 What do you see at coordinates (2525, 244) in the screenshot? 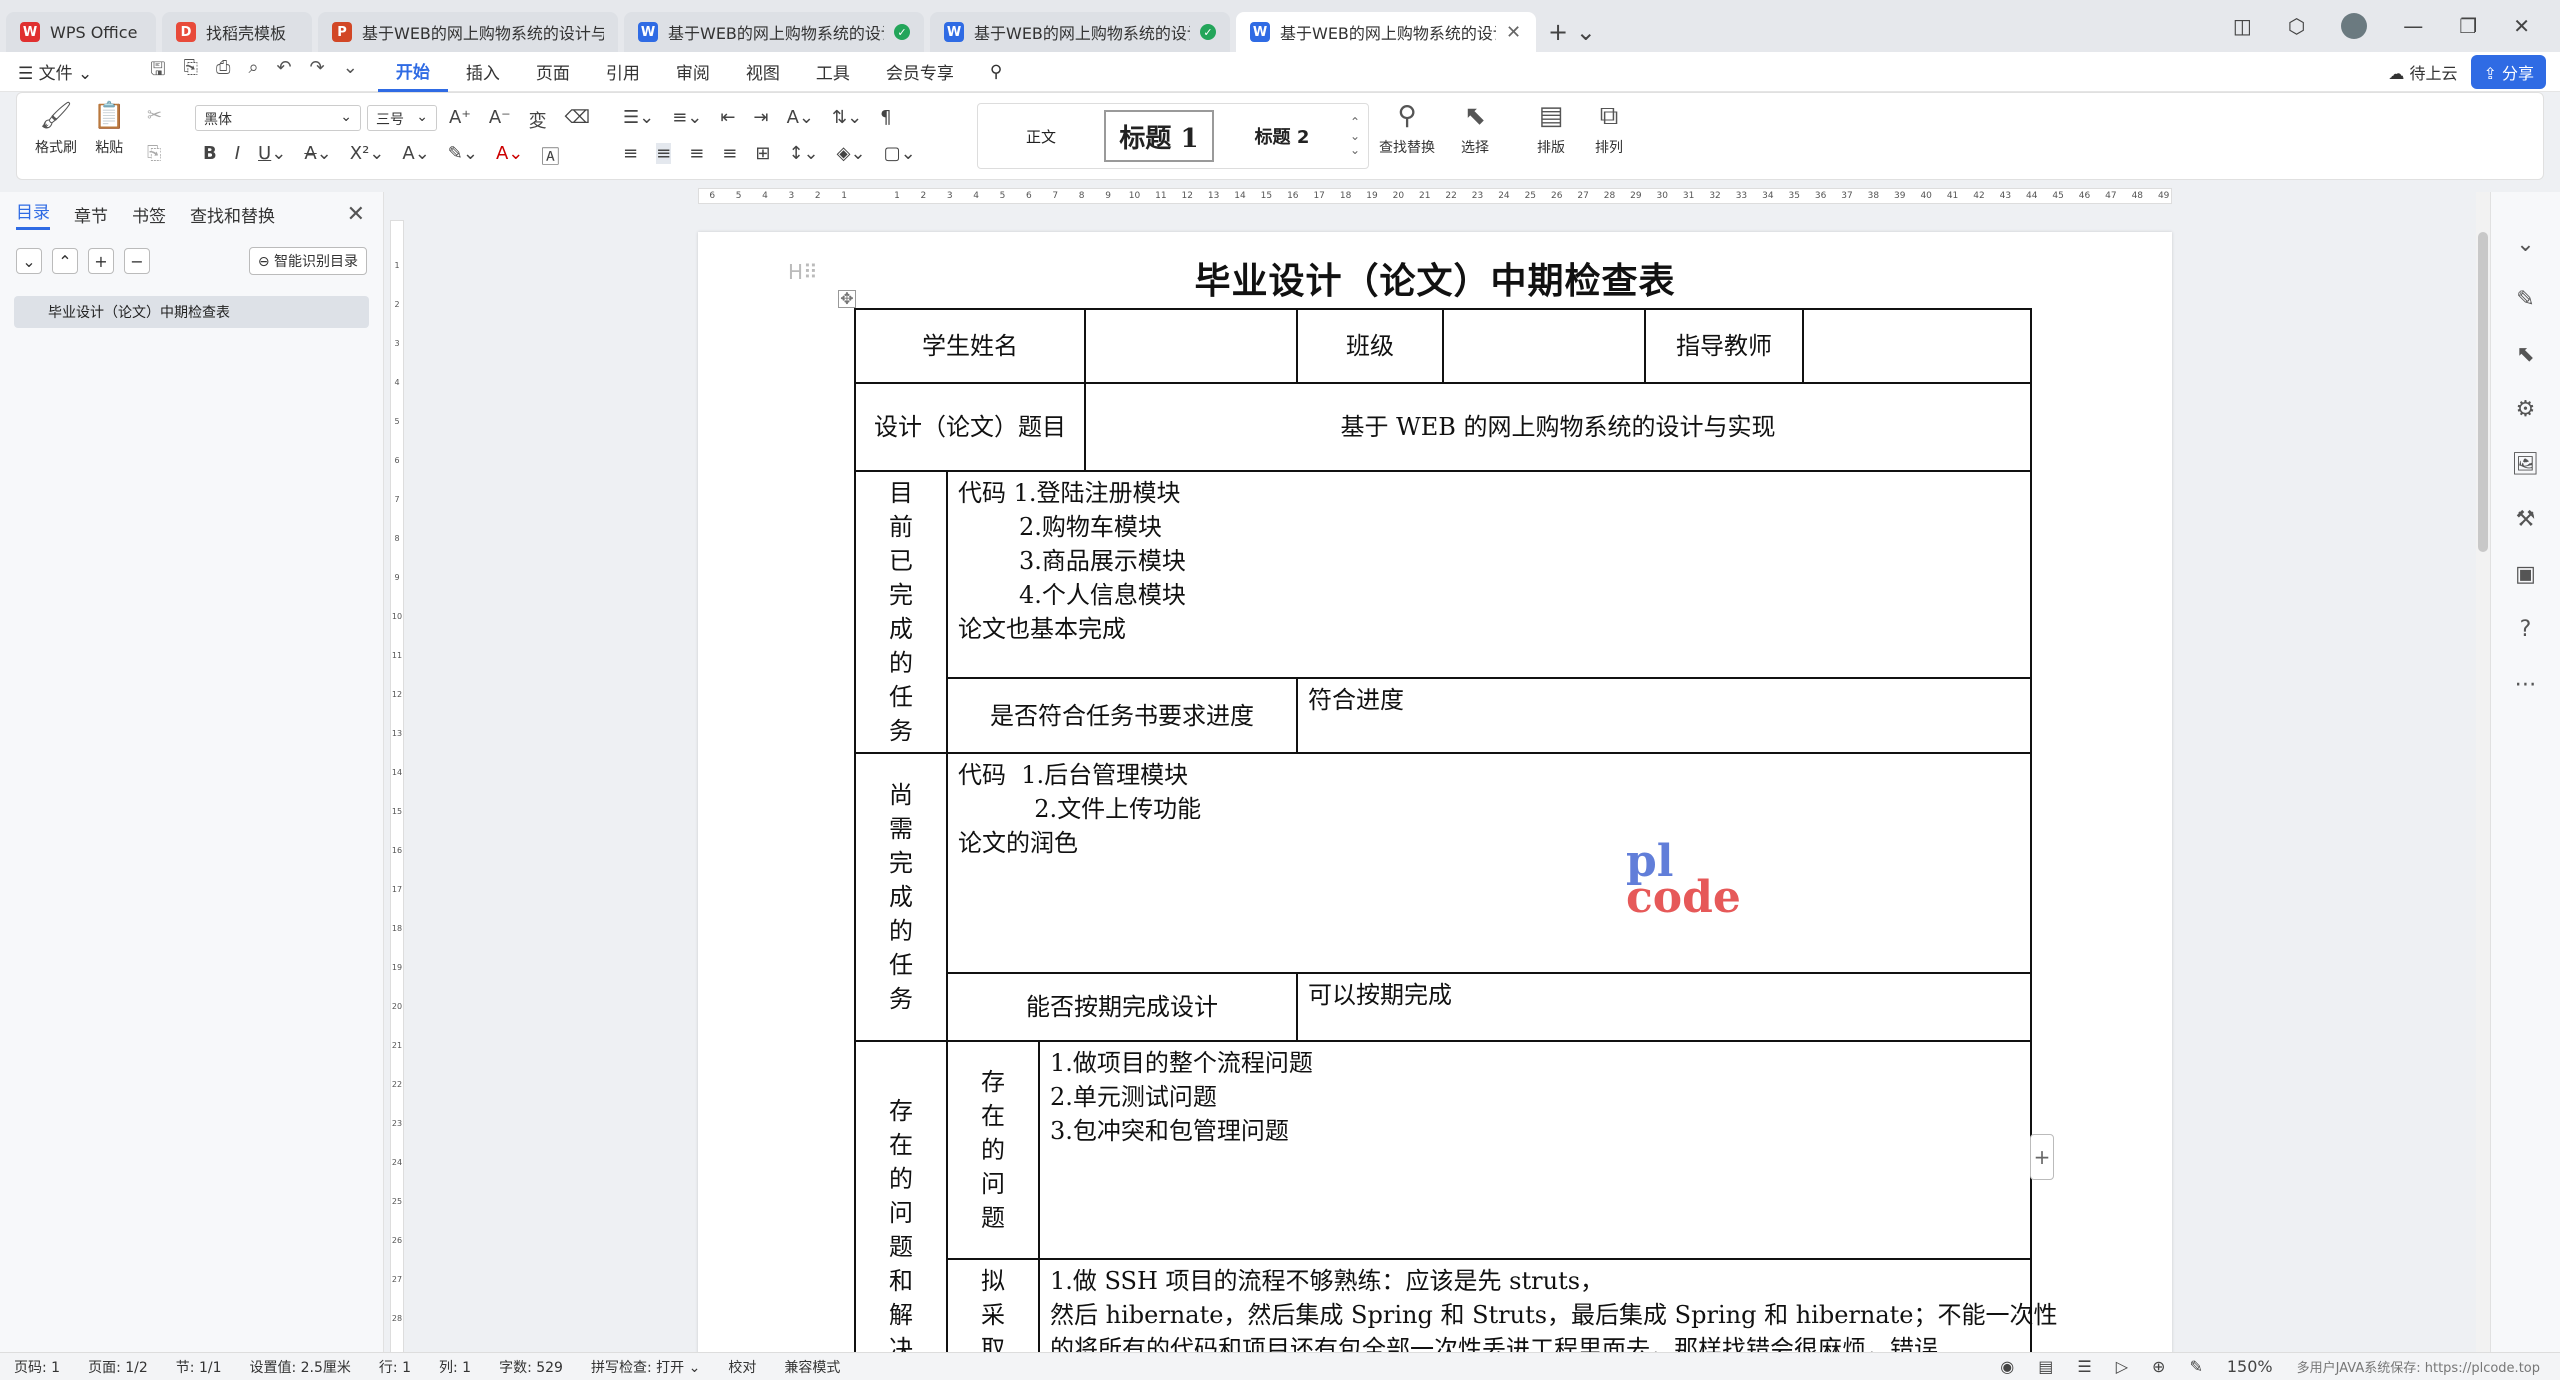
I see `expand-icon: ⌄` at bounding box center [2525, 244].